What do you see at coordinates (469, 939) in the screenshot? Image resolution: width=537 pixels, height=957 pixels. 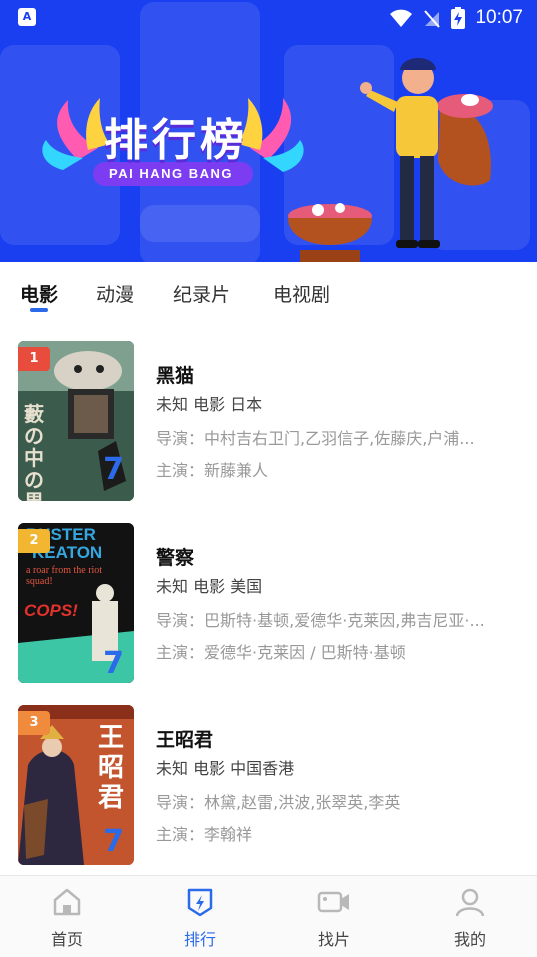 I see `nav-mine-label: 我的` at bounding box center [469, 939].